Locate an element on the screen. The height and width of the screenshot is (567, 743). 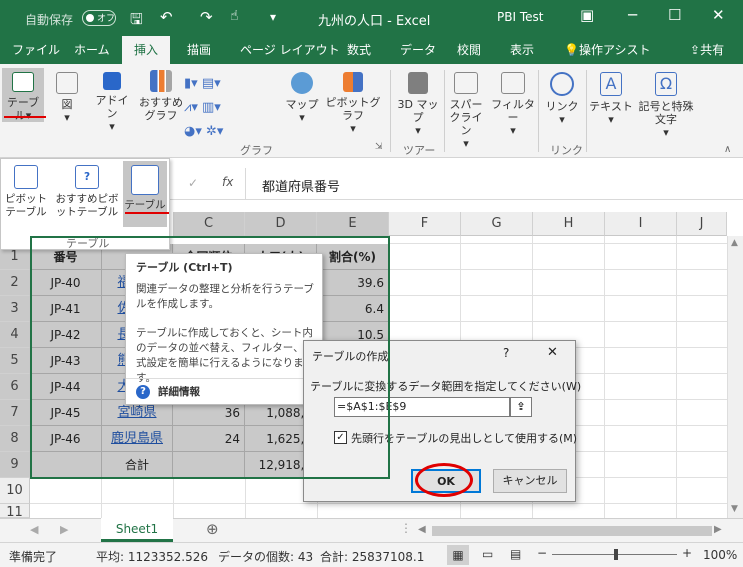
total-cell-a is located at coordinates (66, 465).